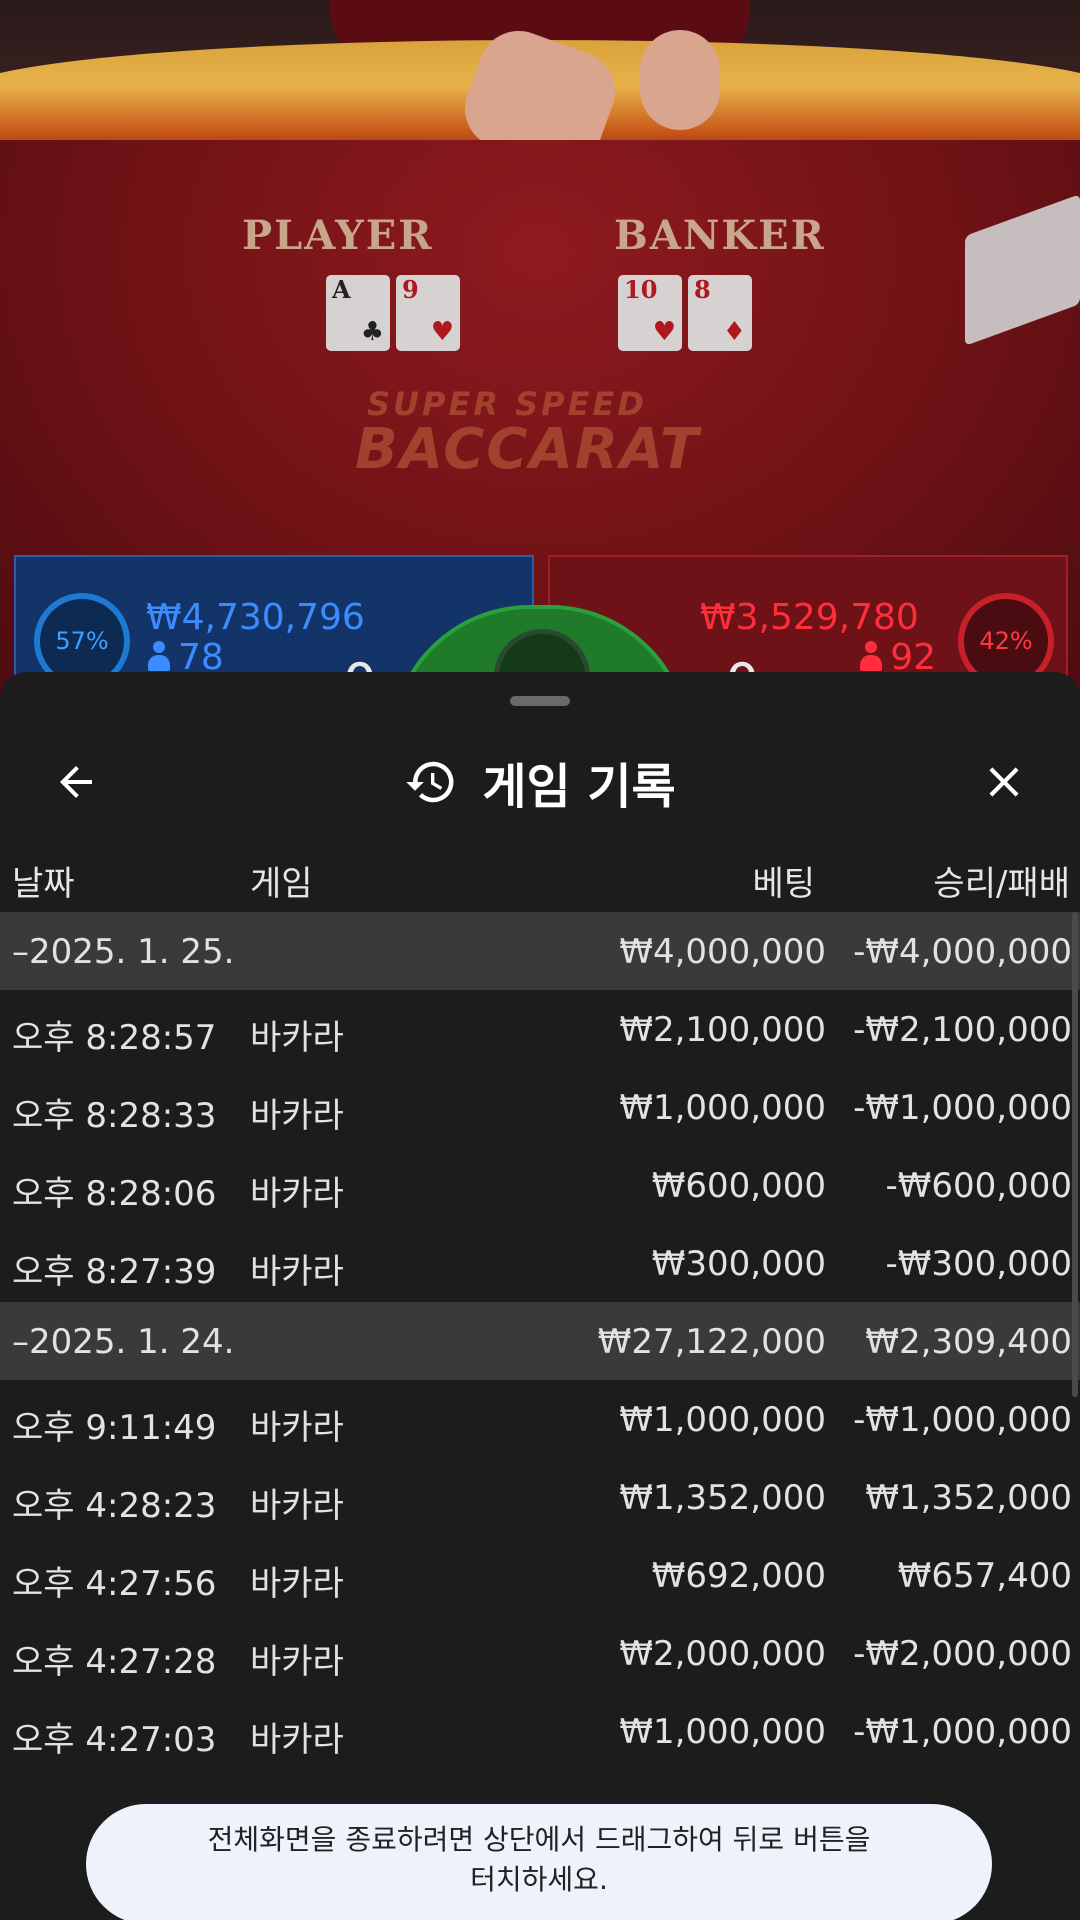 The height and width of the screenshot is (1920, 1080). Describe the element at coordinates (641, 289) in the screenshot. I see `card-rank: 10` at that location.